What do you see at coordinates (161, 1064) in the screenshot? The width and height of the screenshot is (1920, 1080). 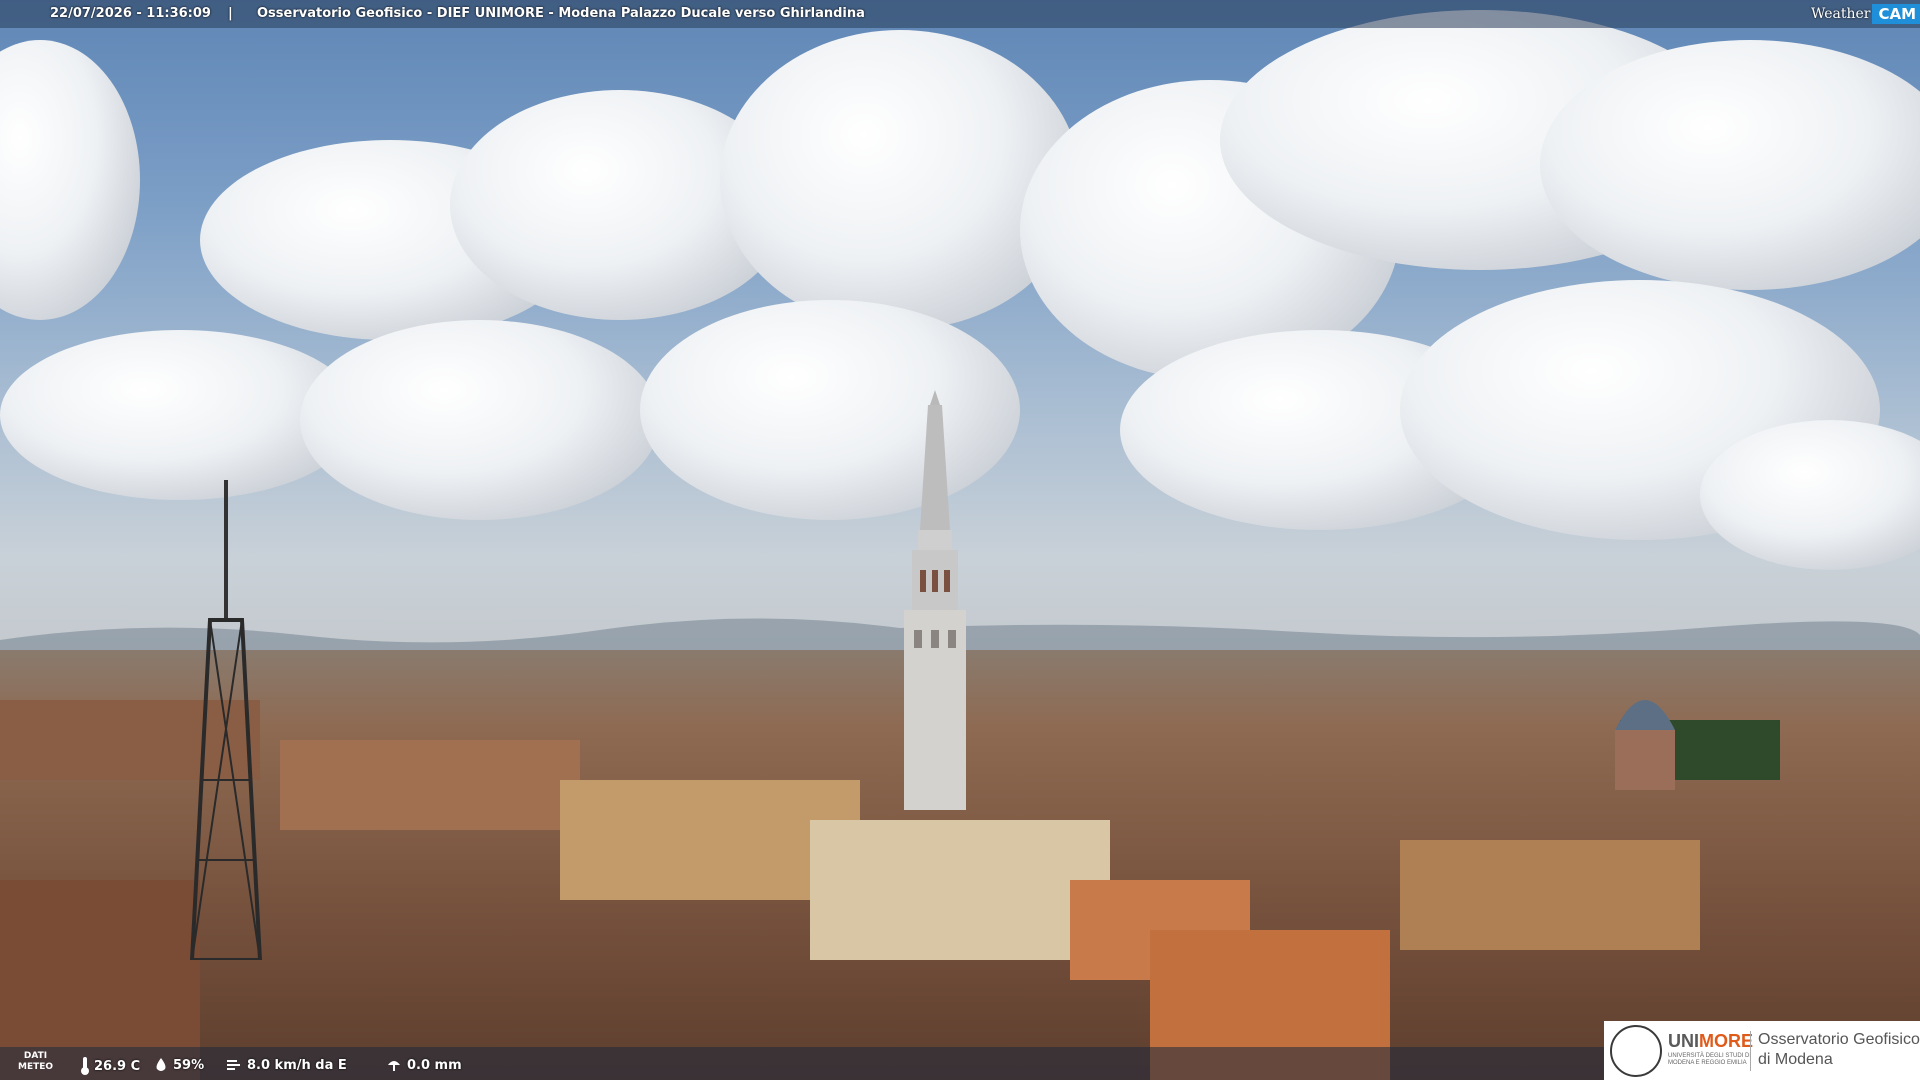 I see `humidity-drop-icon` at bounding box center [161, 1064].